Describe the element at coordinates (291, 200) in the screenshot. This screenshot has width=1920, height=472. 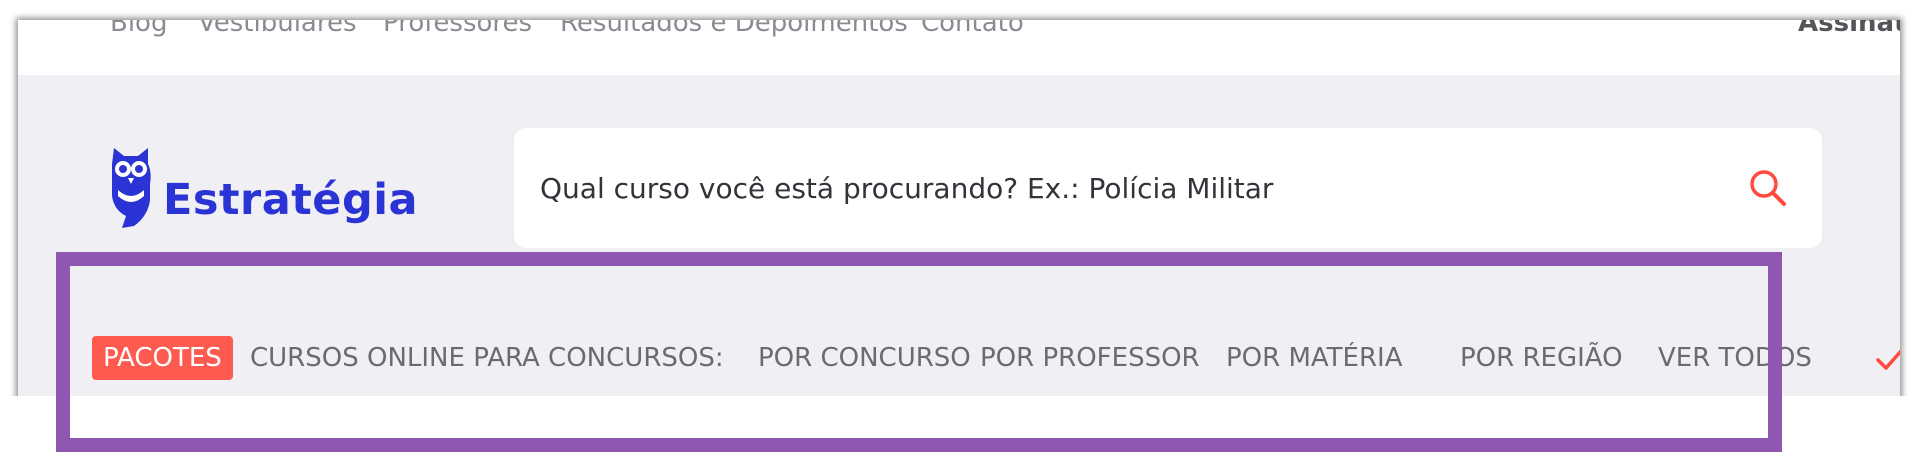
I see `brand-name: Estratégia` at that location.